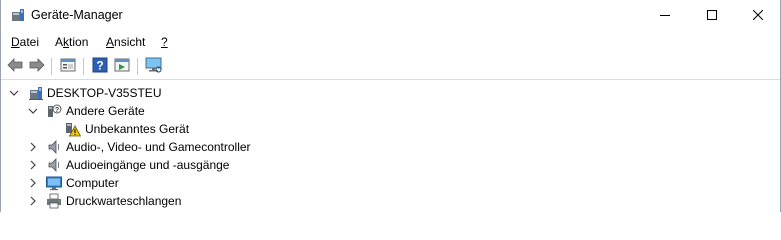 The width and height of the screenshot is (781, 240). I want to click on scan-hardware-button, so click(154, 66).